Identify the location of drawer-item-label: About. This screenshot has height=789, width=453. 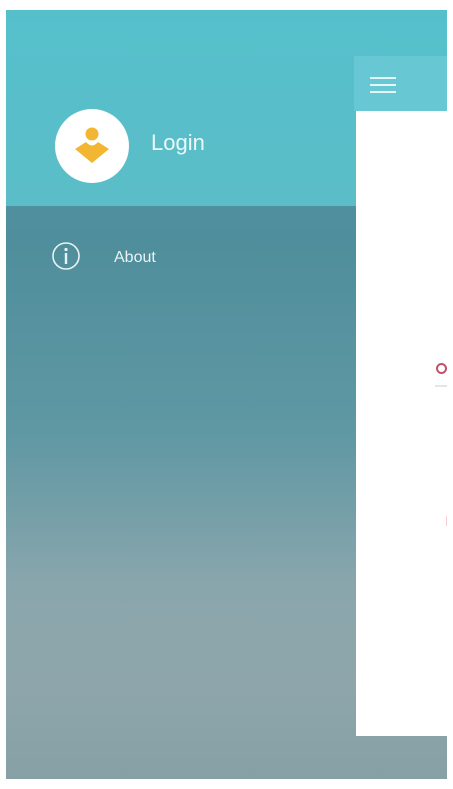
(135, 257).